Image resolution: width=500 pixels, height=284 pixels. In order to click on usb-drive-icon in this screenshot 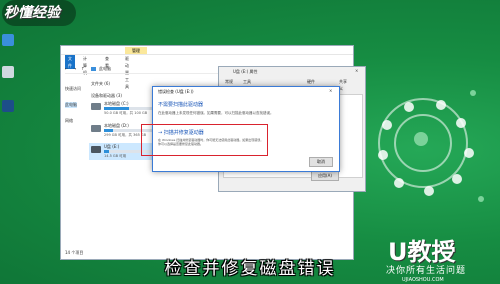, I will do `click(96, 149)`.